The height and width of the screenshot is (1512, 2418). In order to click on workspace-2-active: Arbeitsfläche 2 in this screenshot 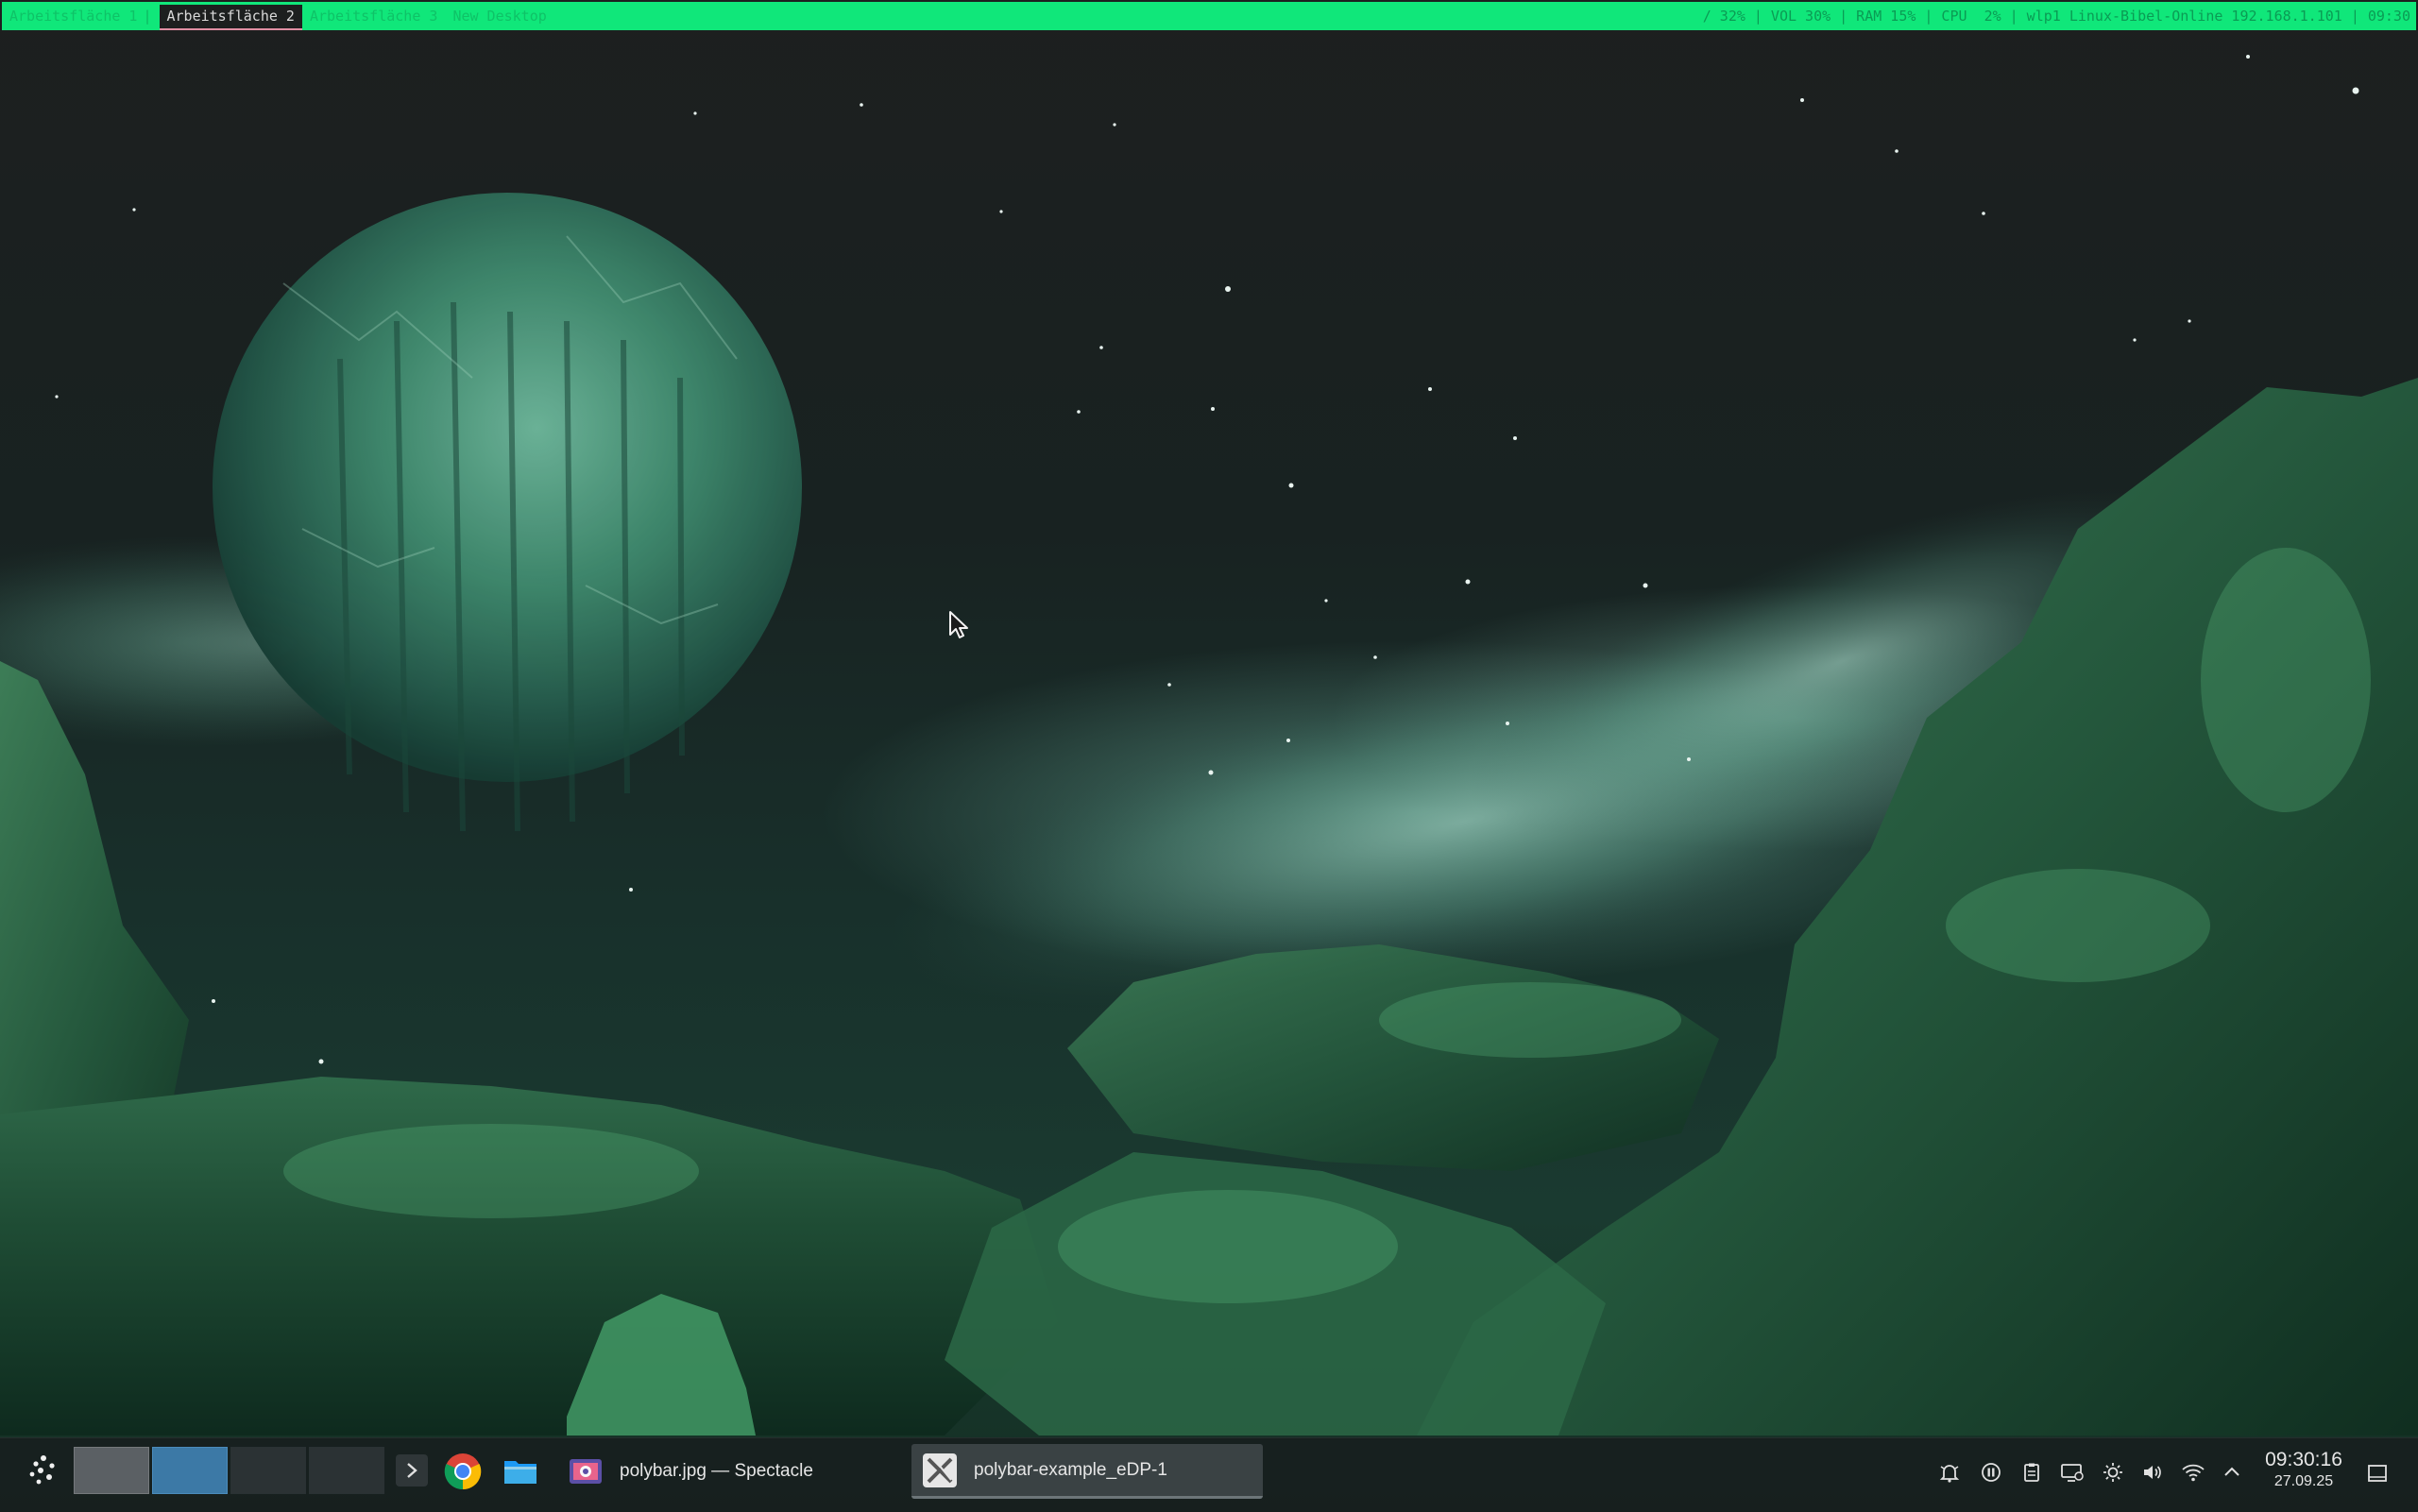, I will do `click(230, 17)`.